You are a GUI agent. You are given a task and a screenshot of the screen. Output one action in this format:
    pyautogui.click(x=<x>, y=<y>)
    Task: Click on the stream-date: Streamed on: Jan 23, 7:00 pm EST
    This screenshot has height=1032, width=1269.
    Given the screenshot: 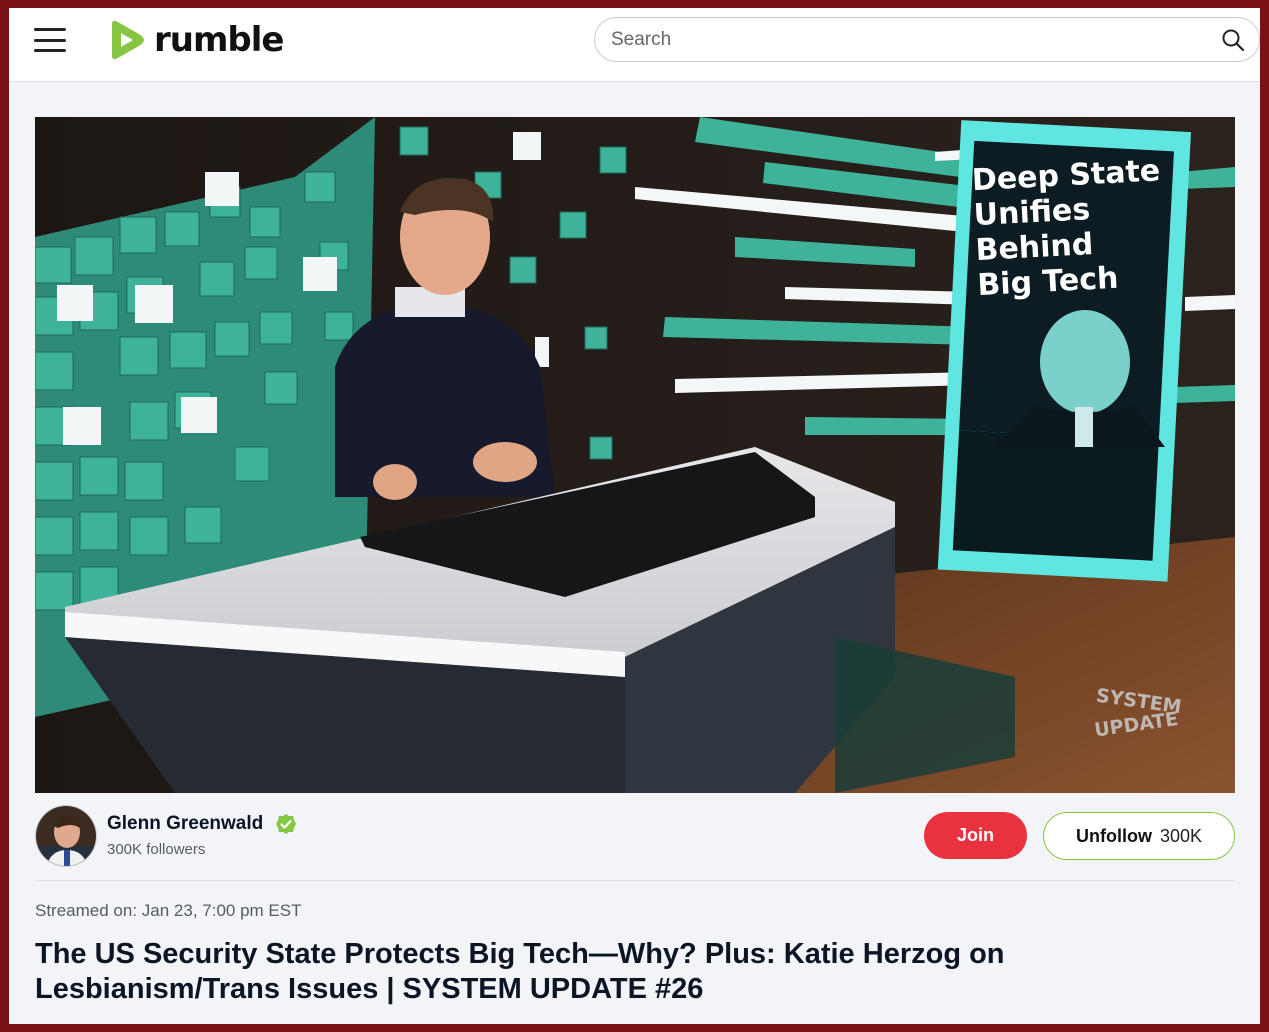 What is the action you would take?
    pyautogui.click(x=168, y=910)
    